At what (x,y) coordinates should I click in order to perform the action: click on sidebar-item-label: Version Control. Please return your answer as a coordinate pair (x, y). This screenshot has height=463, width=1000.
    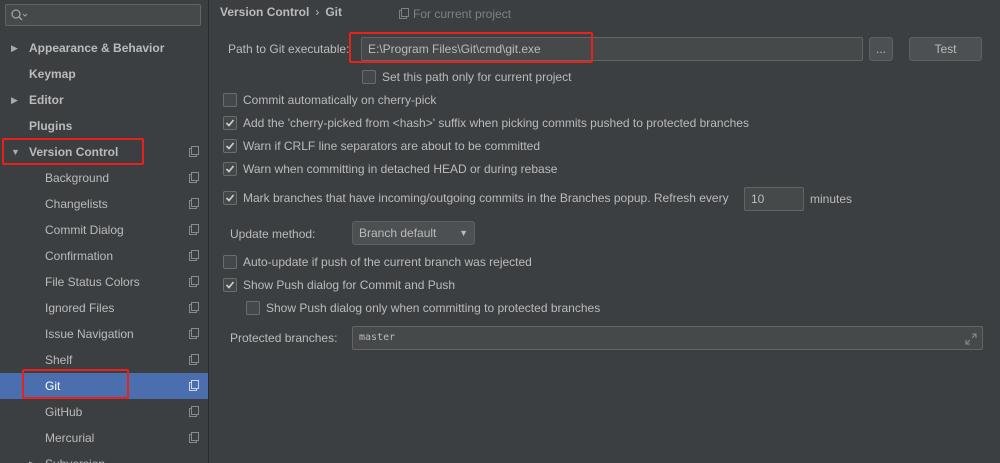
    Looking at the image, I should click on (74, 152).